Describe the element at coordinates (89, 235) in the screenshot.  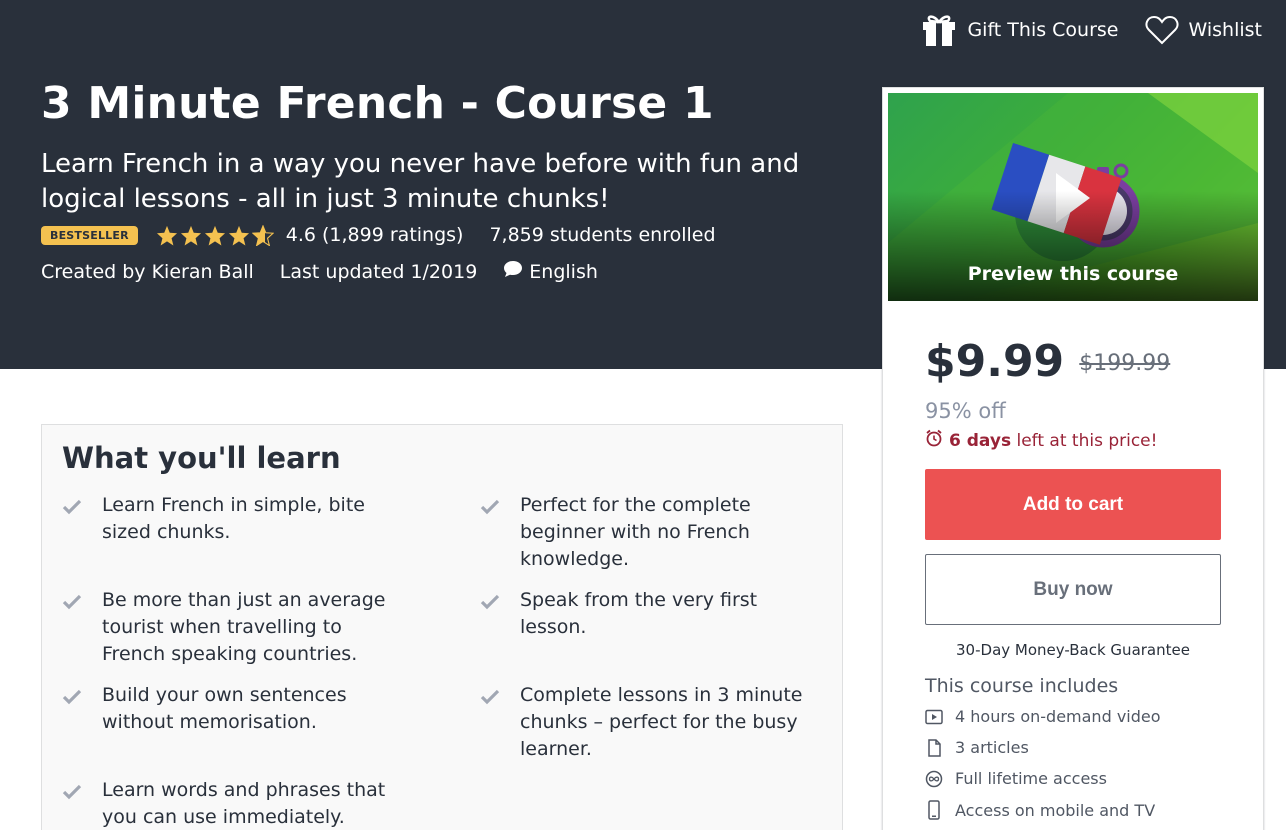
I see `bestseller-badge: BESTSELLER` at that location.